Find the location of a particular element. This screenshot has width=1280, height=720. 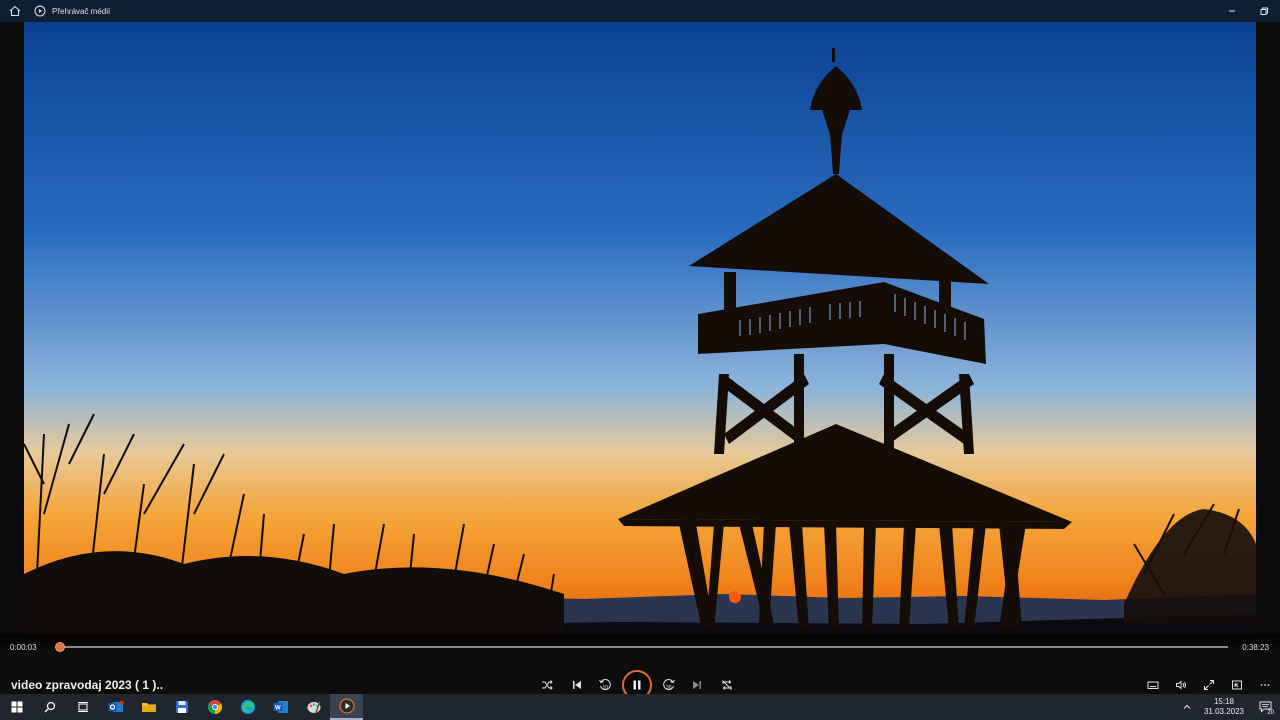

taskbar-paint is located at coordinates (313, 707).